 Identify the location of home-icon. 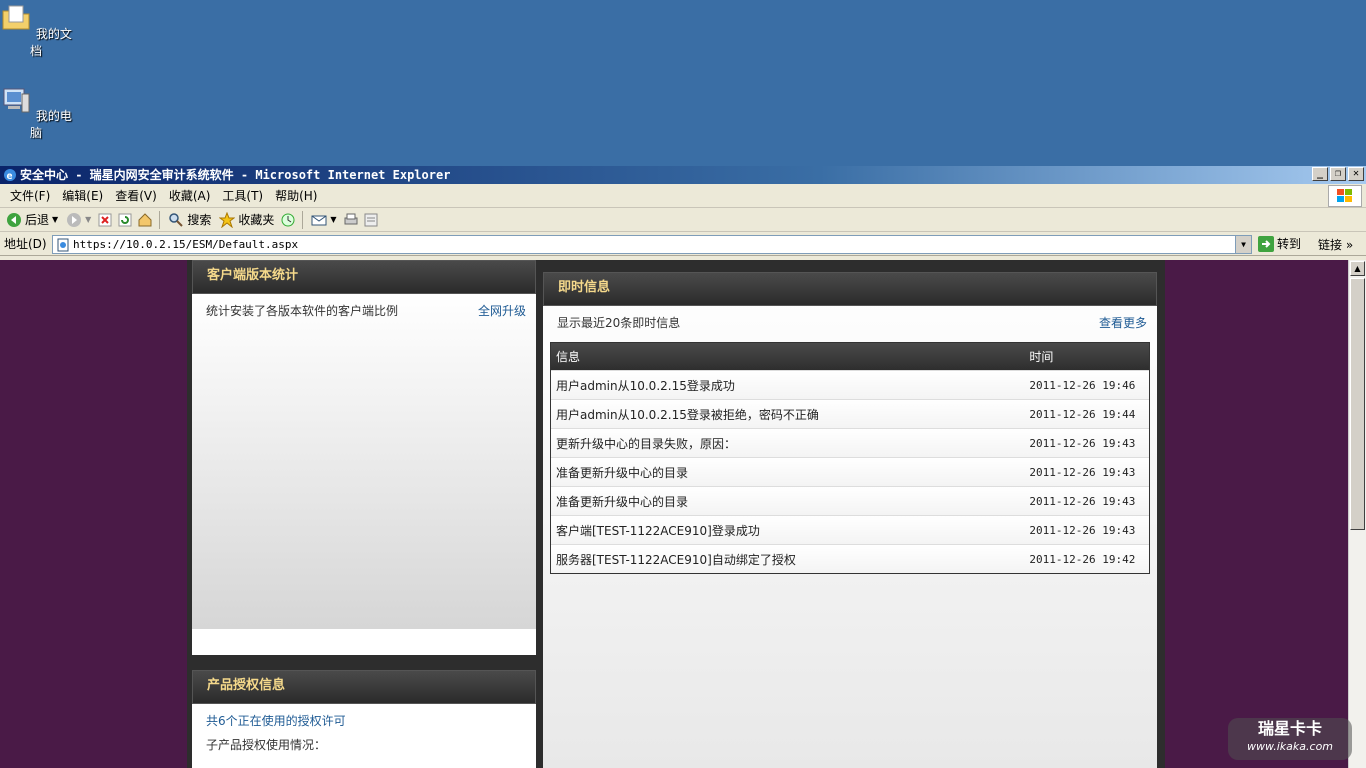
(145, 220).